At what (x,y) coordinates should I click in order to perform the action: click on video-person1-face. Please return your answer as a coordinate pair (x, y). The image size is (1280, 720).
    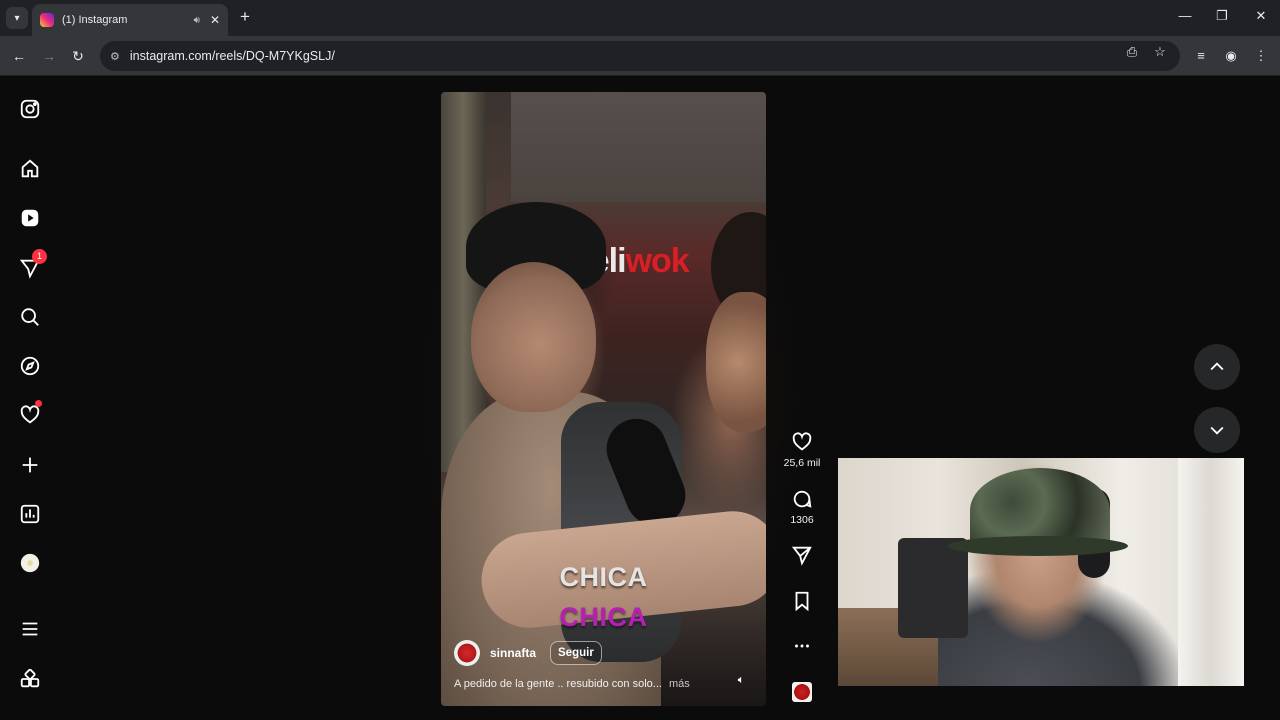
    Looking at the image, I should click on (533, 337).